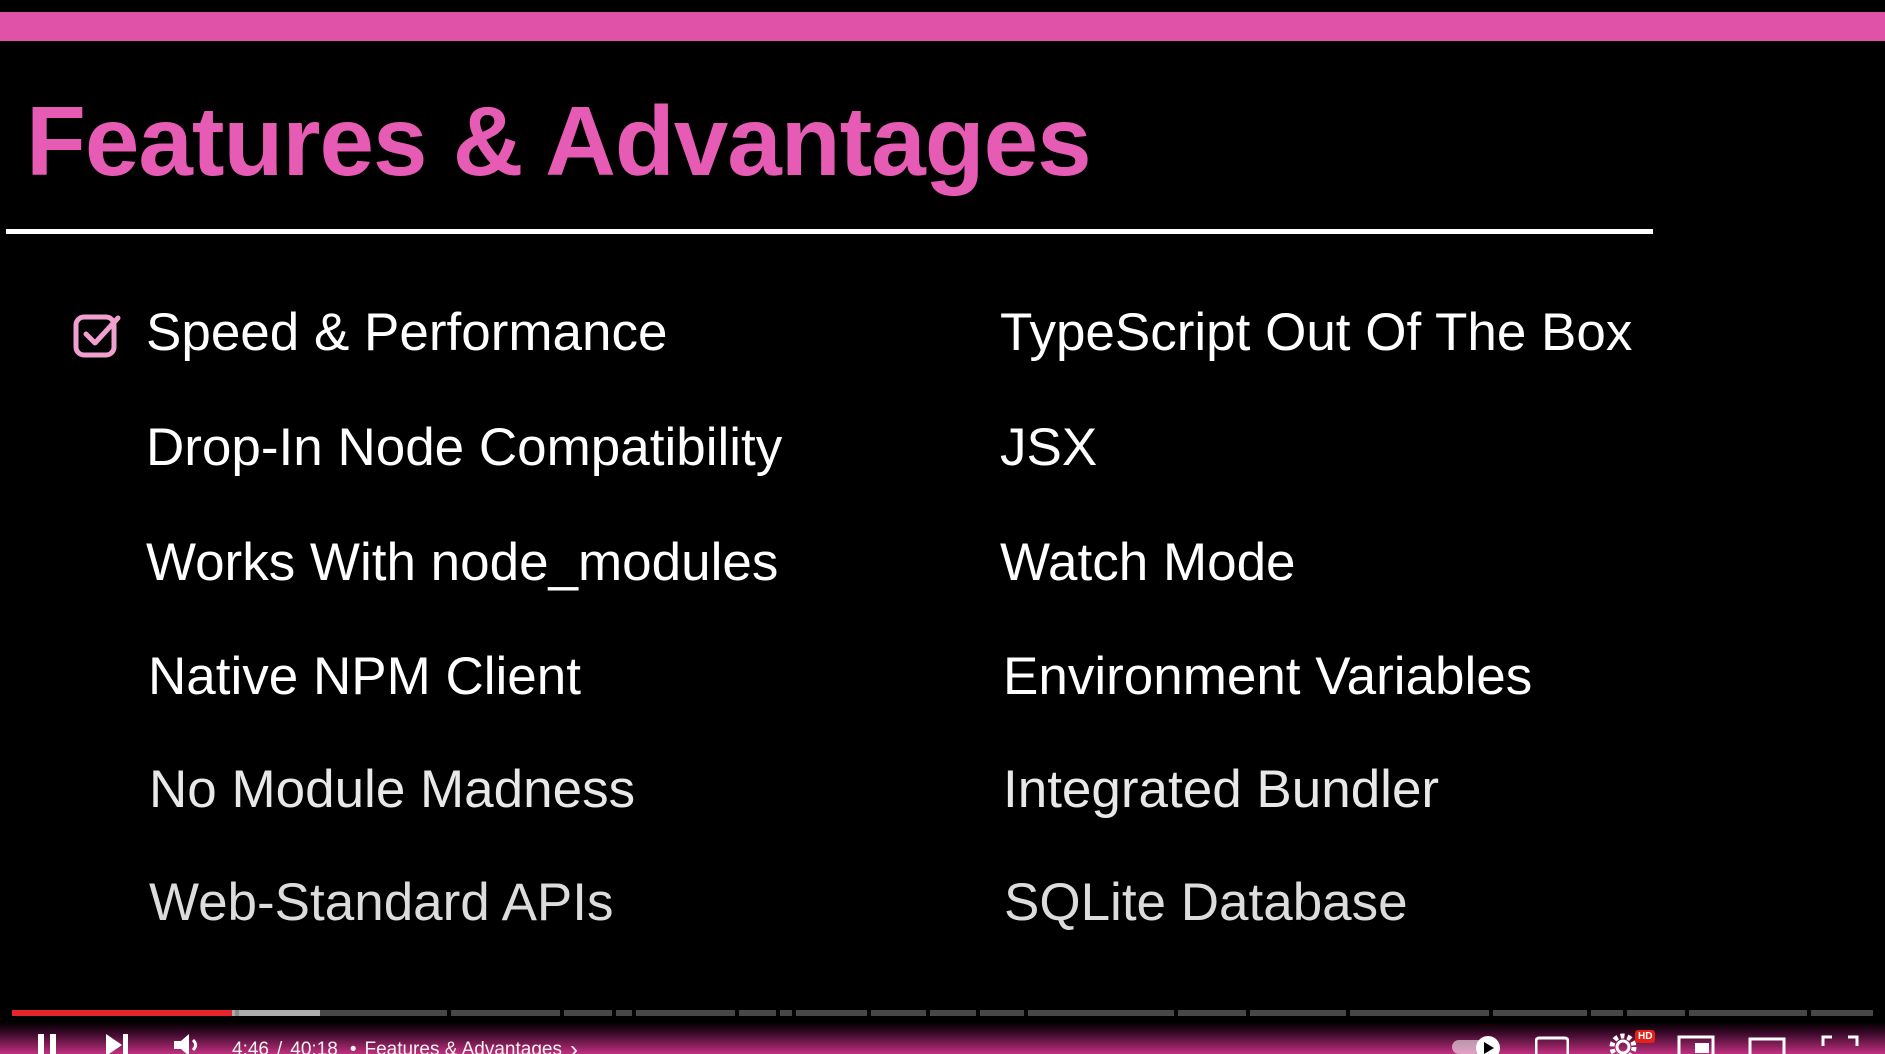 Image resolution: width=1885 pixels, height=1054 pixels. I want to click on volume-icon, so click(185, 1044).